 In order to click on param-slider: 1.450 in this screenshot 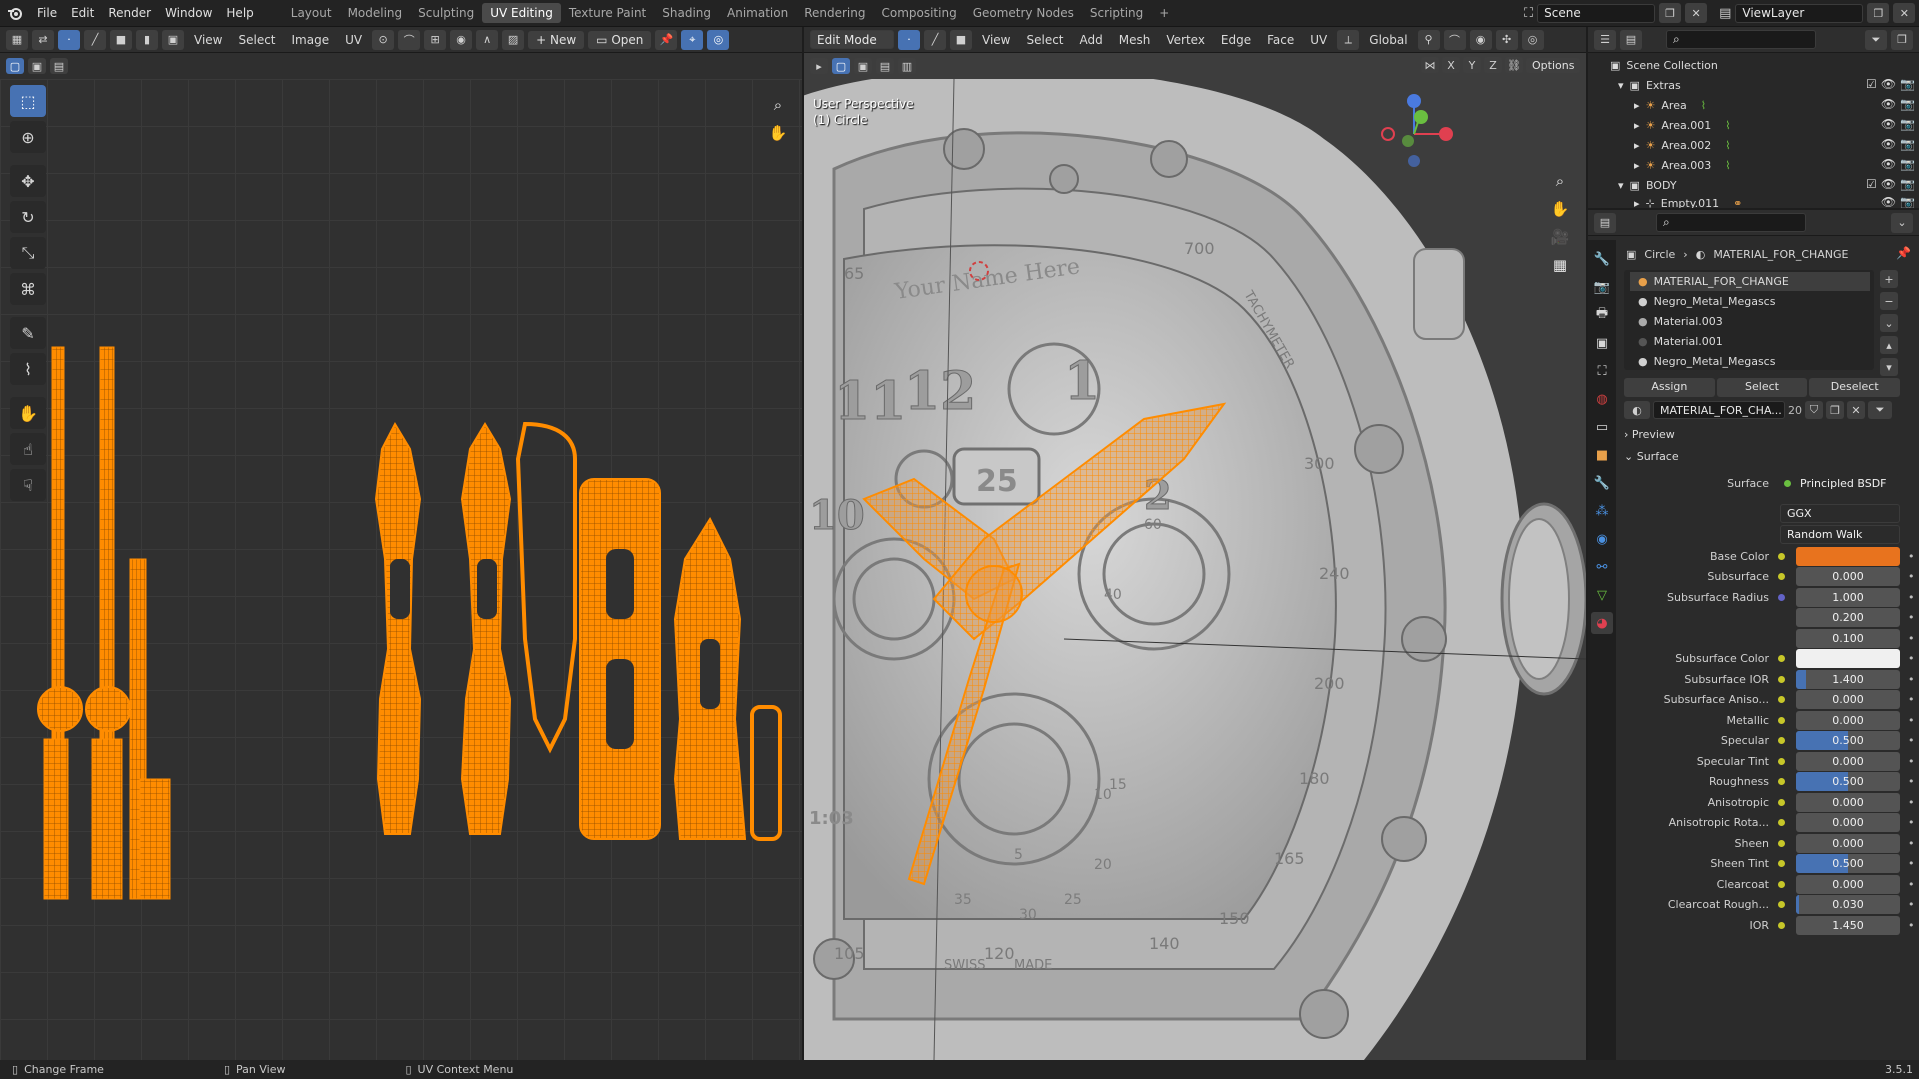, I will do `click(1848, 925)`.